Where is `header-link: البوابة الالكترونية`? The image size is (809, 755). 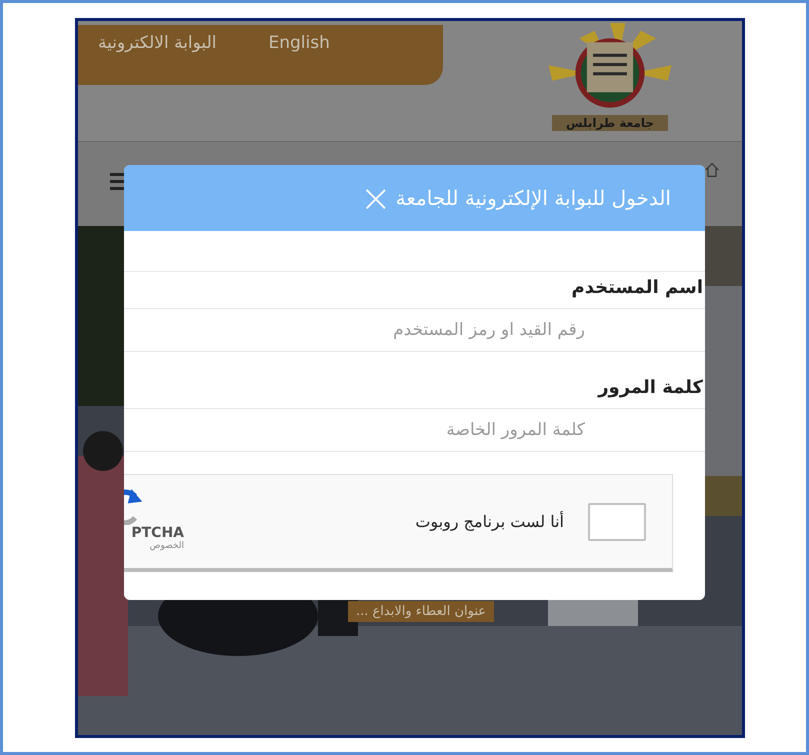 header-link: البوابة الالكترونية is located at coordinates (157, 45).